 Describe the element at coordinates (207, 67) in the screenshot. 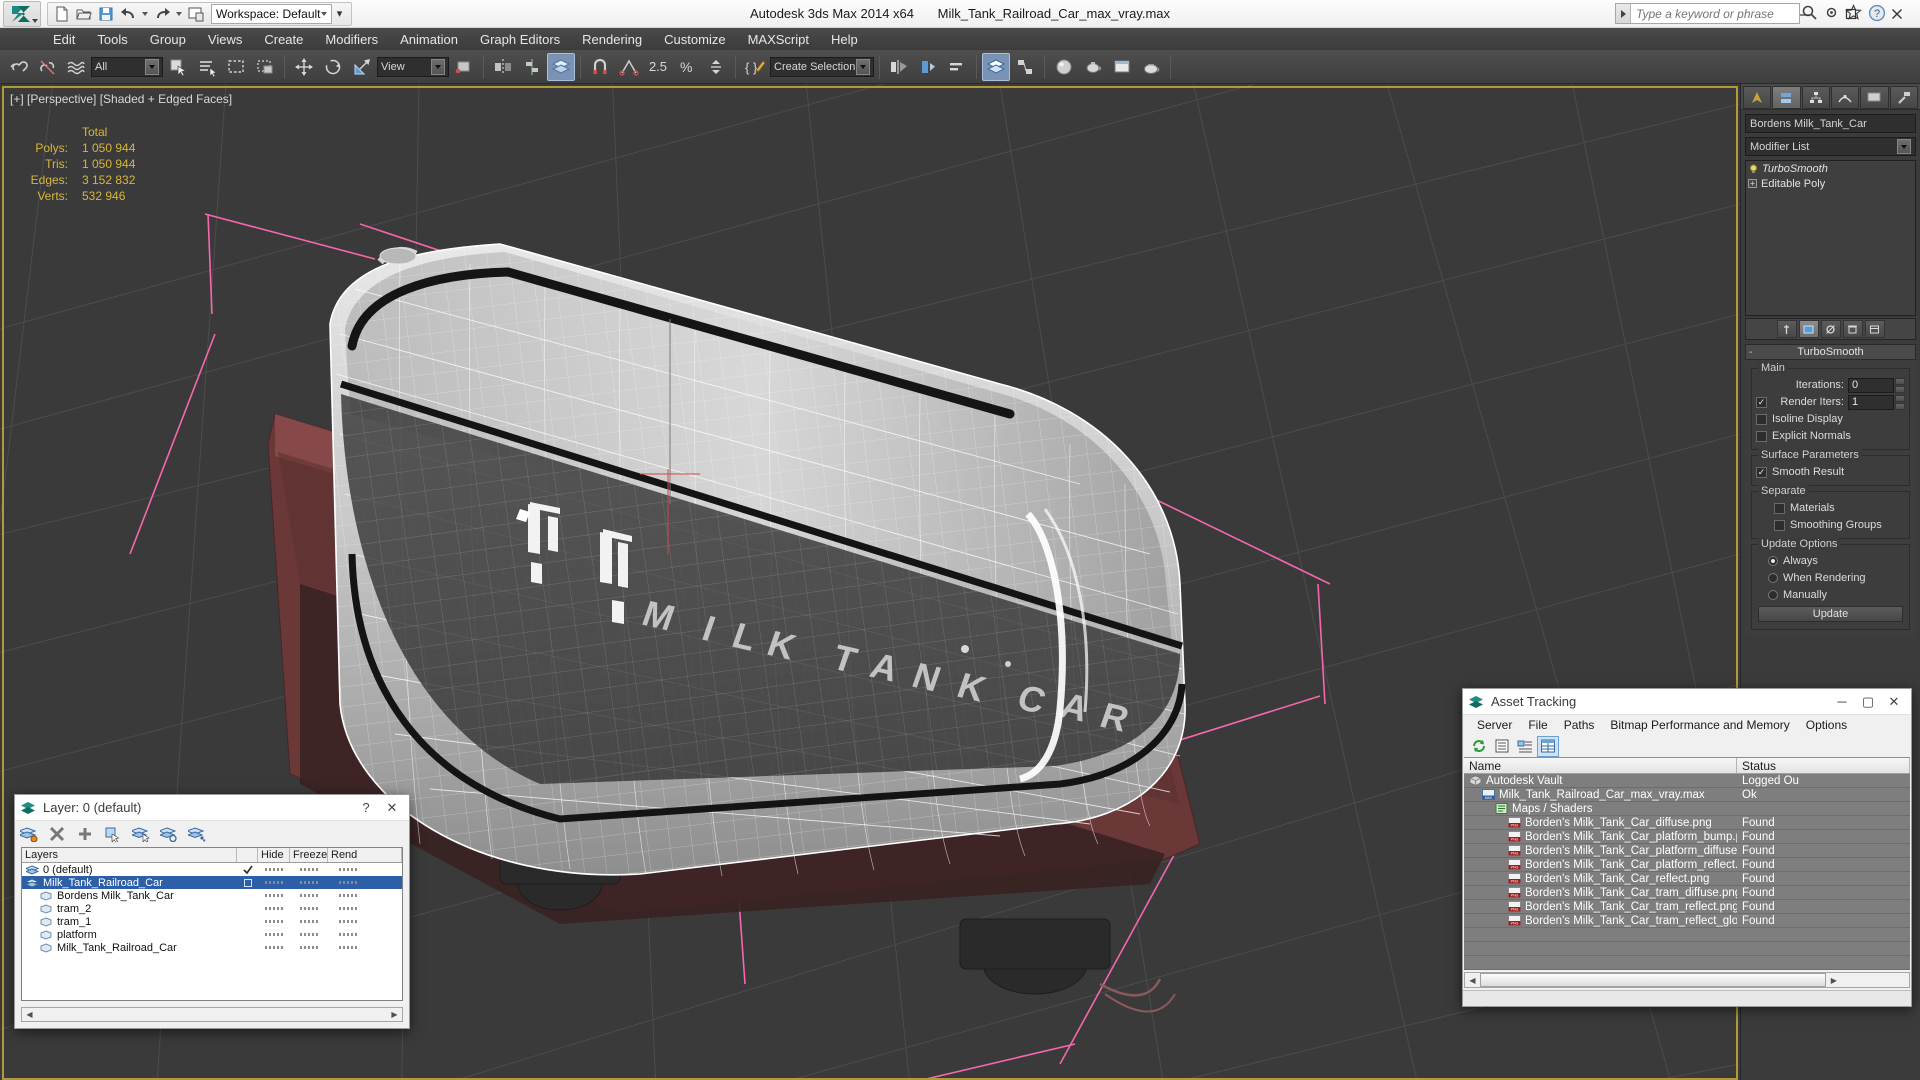

I see `select-by-name-button` at that location.